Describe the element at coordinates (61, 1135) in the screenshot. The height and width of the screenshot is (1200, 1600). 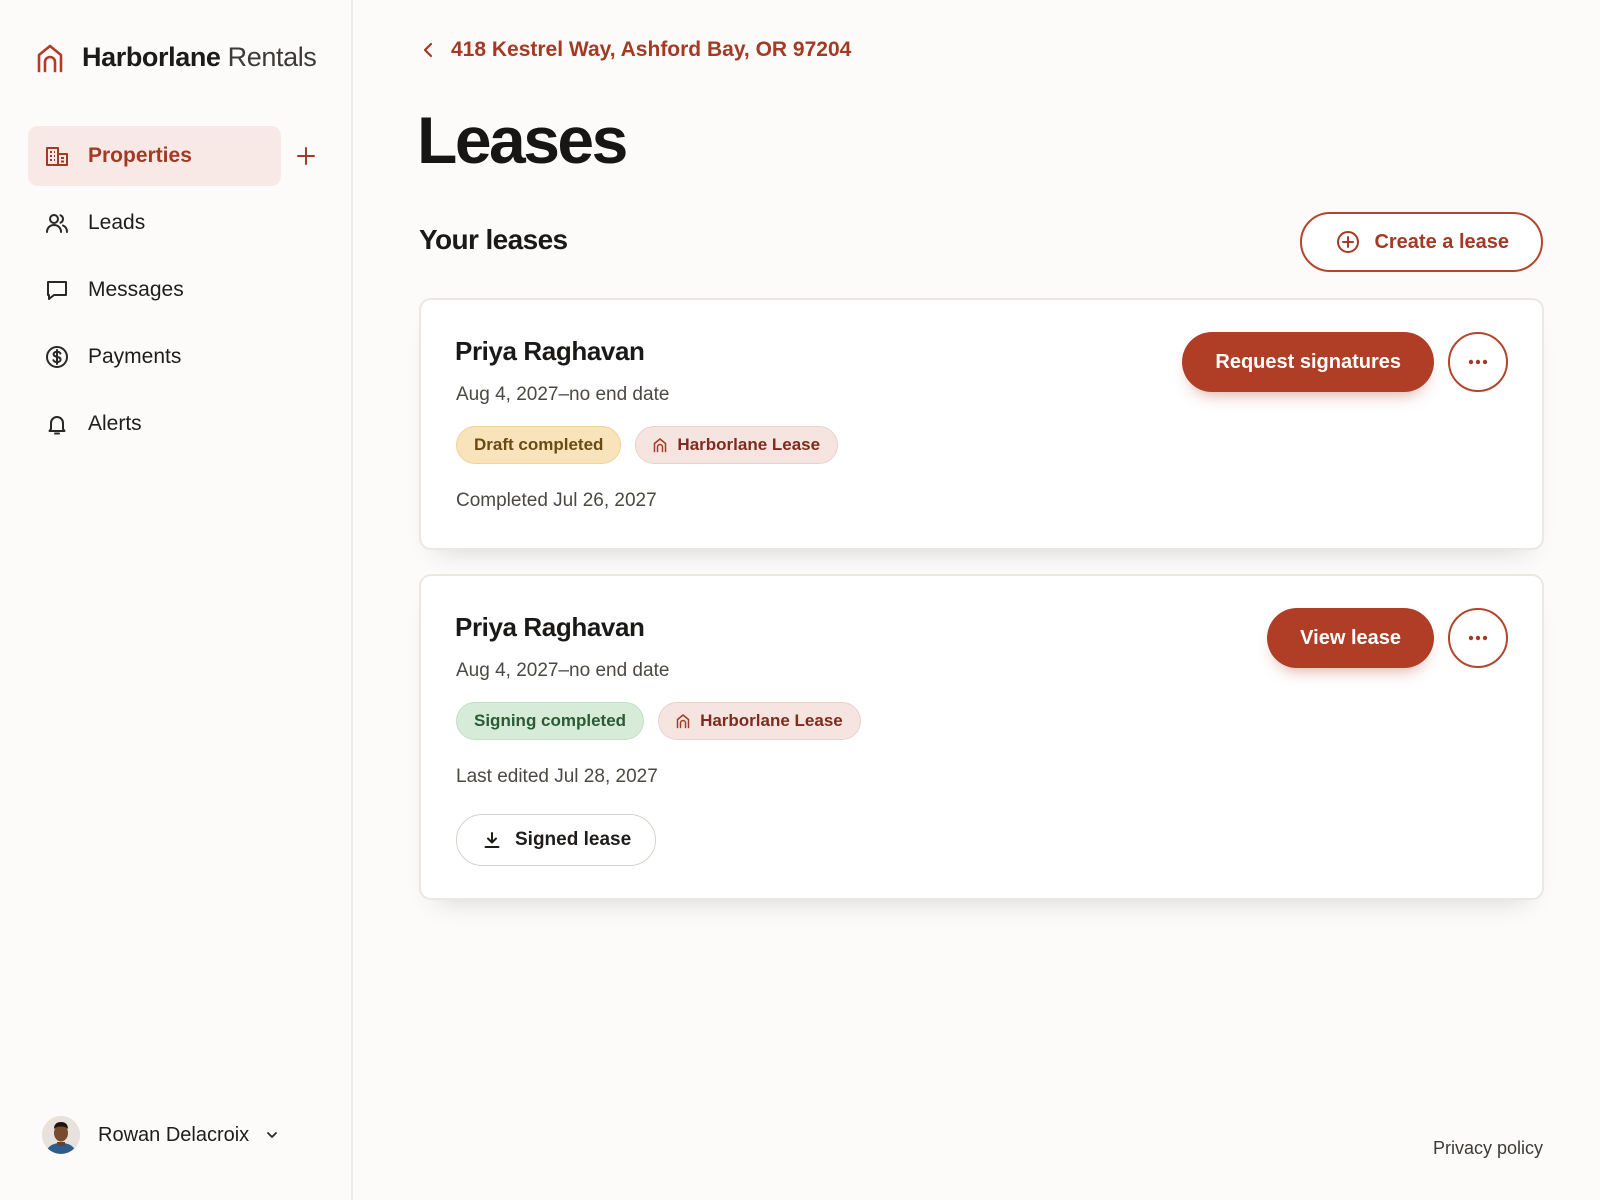
I see `avatar` at that location.